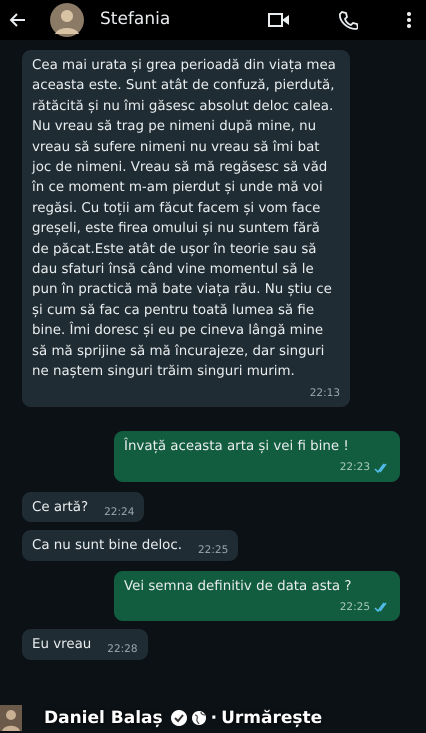 This screenshot has height=733, width=426. I want to click on follow-link: Urmărește, so click(271, 718).